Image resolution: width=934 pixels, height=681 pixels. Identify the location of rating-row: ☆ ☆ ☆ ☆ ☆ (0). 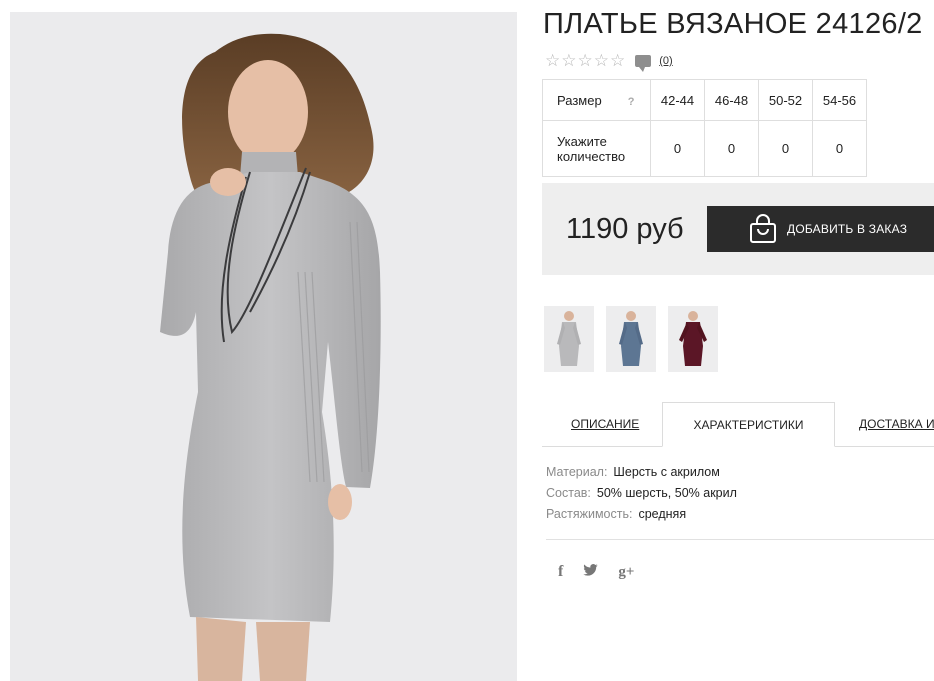
(609, 61).